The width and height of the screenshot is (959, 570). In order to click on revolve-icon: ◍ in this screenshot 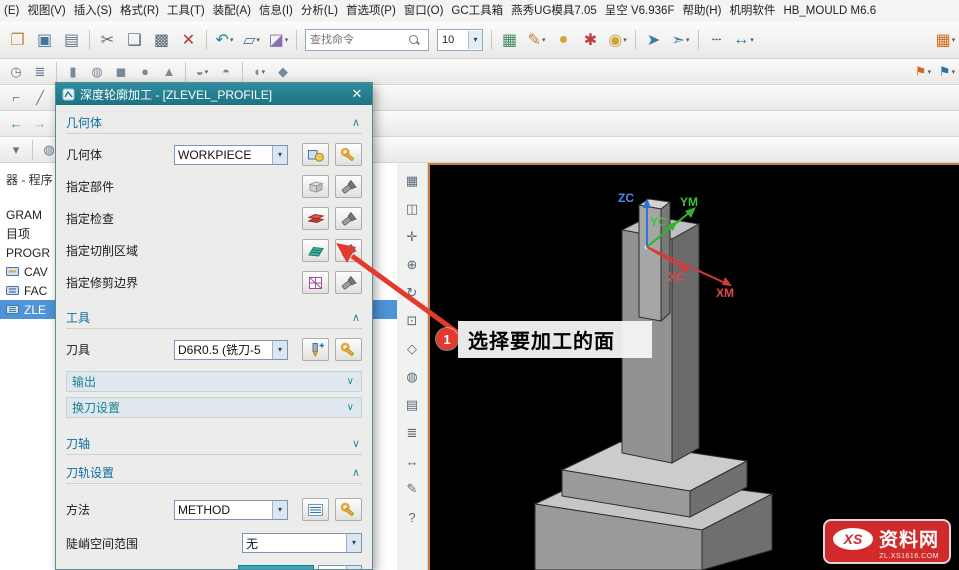, I will do `click(97, 72)`.